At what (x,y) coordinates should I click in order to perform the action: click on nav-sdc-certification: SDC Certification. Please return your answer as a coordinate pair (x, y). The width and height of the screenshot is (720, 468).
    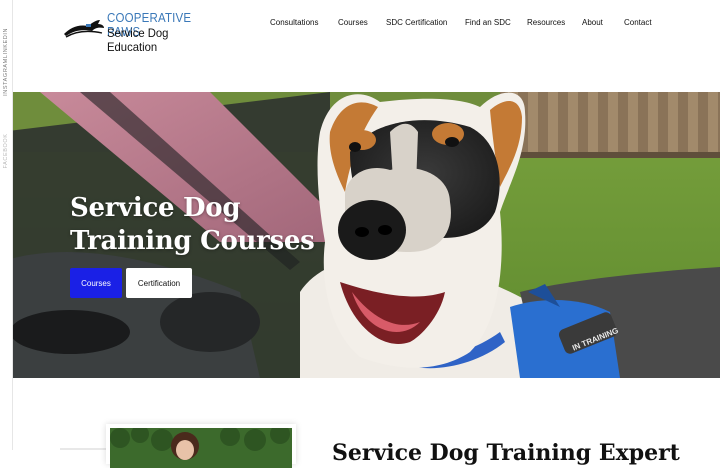
    Looking at the image, I should click on (416, 22).